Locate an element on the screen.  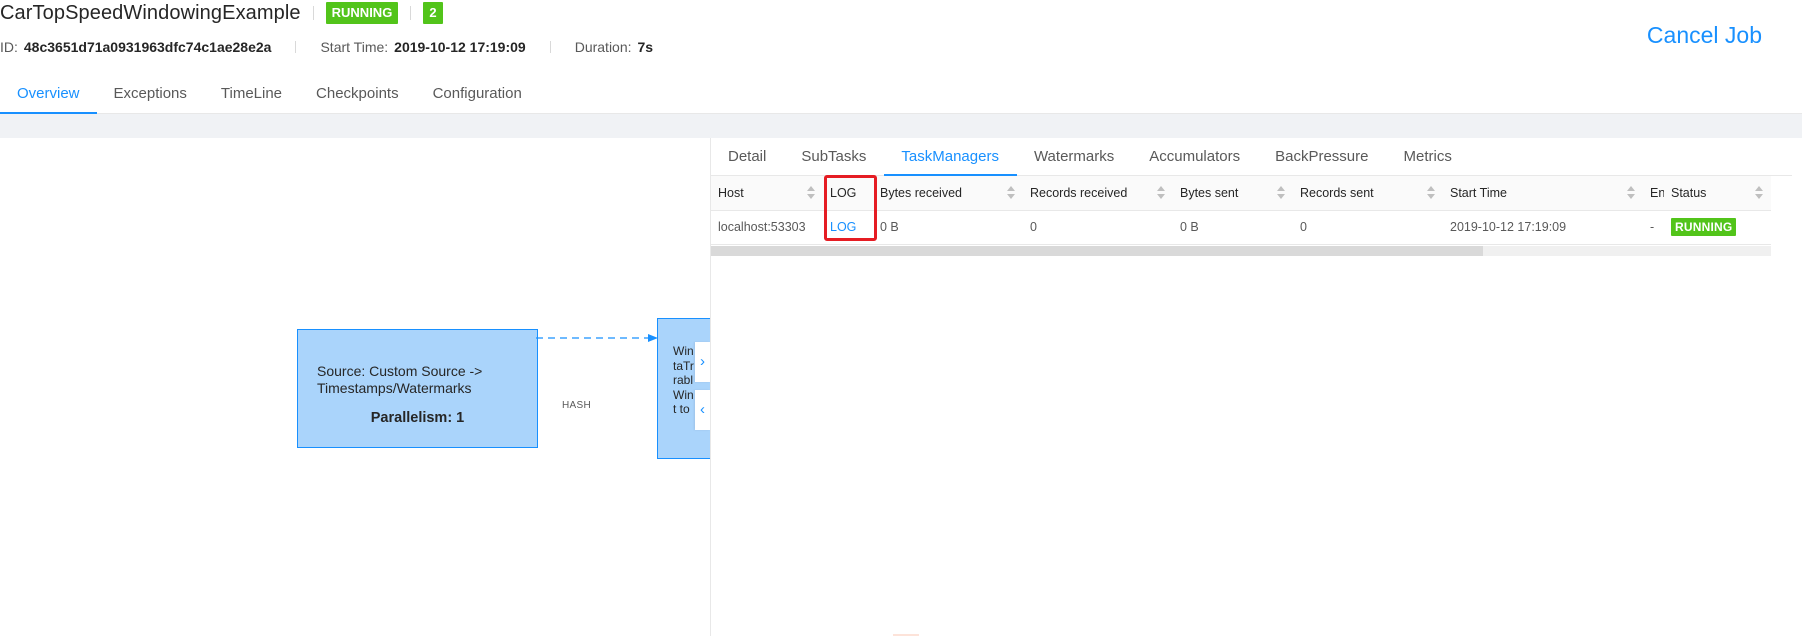
node-text-line: taTr is located at coordinates (683, 365).